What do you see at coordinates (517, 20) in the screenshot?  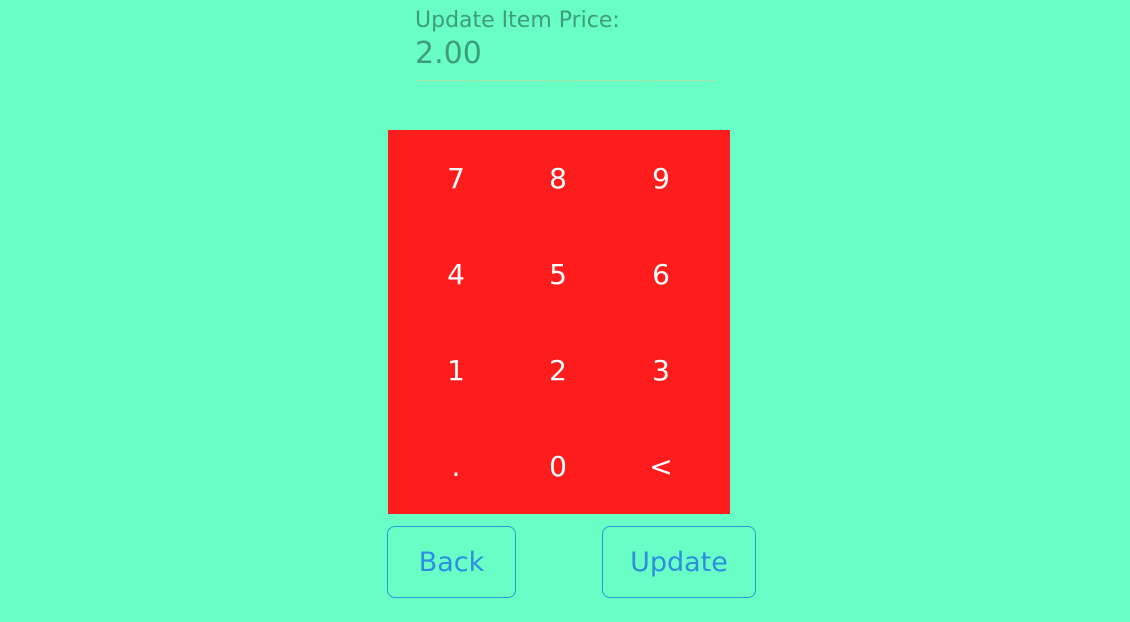 I see `price-label: Update Item Price:` at bounding box center [517, 20].